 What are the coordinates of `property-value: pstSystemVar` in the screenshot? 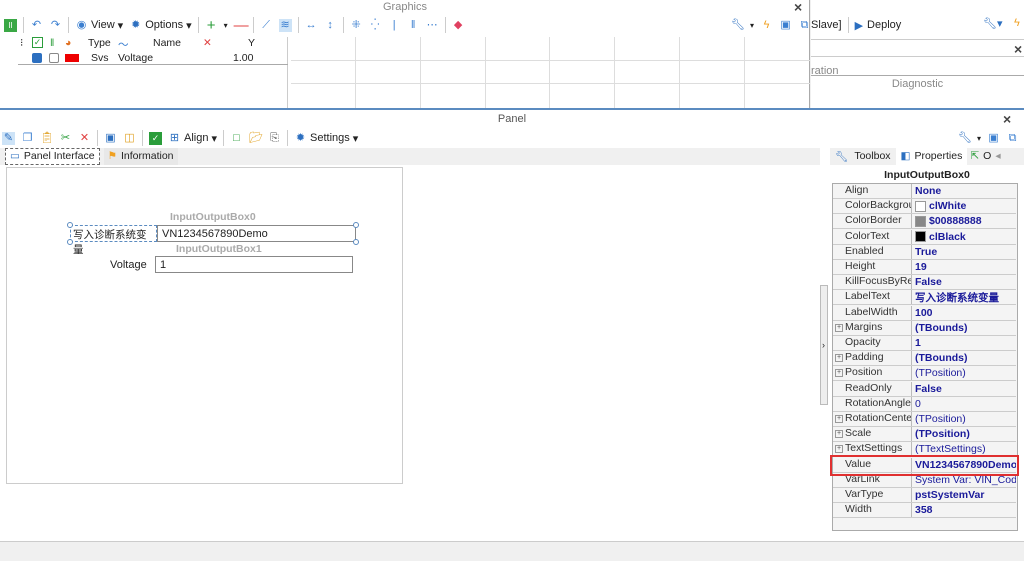 It's located at (964, 495).